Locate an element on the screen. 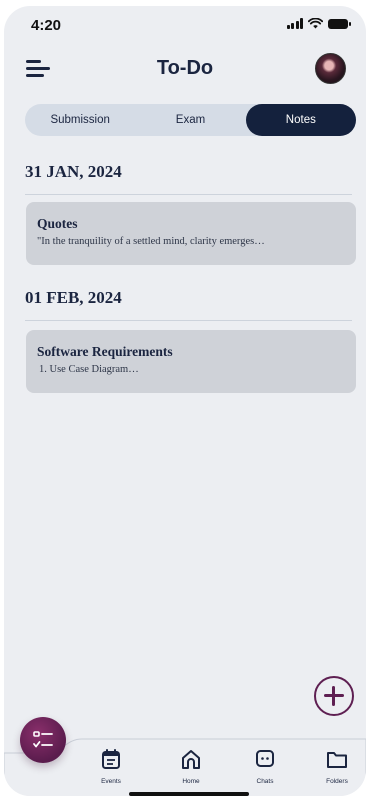  nav-label: Chats is located at coordinates (265, 781).